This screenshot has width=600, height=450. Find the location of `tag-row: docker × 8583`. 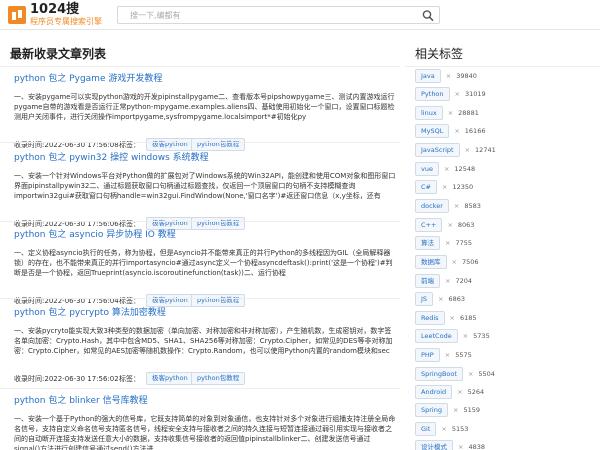

tag-row: docker × 8583 is located at coordinates (448, 206).